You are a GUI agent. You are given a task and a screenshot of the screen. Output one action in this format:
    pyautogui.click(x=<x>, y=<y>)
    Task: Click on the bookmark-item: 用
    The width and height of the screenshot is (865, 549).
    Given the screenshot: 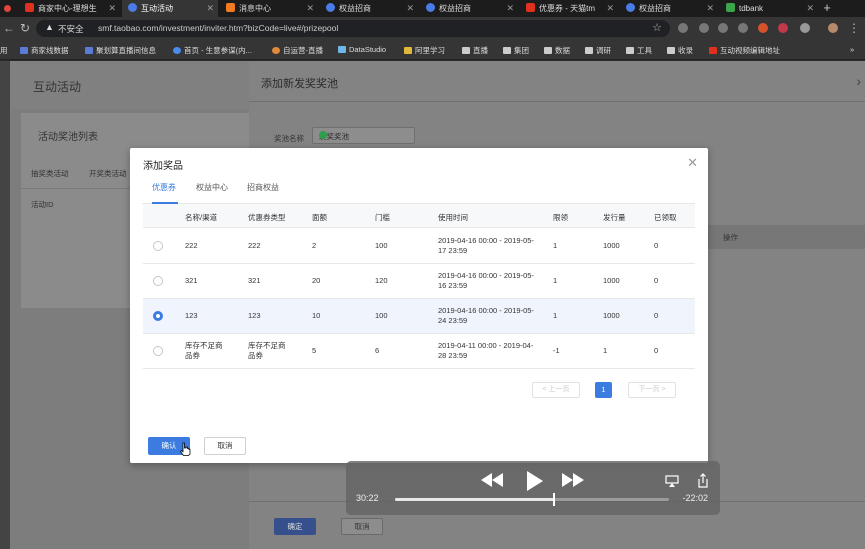 What is the action you would take?
    pyautogui.click(x=4, y=50)
    